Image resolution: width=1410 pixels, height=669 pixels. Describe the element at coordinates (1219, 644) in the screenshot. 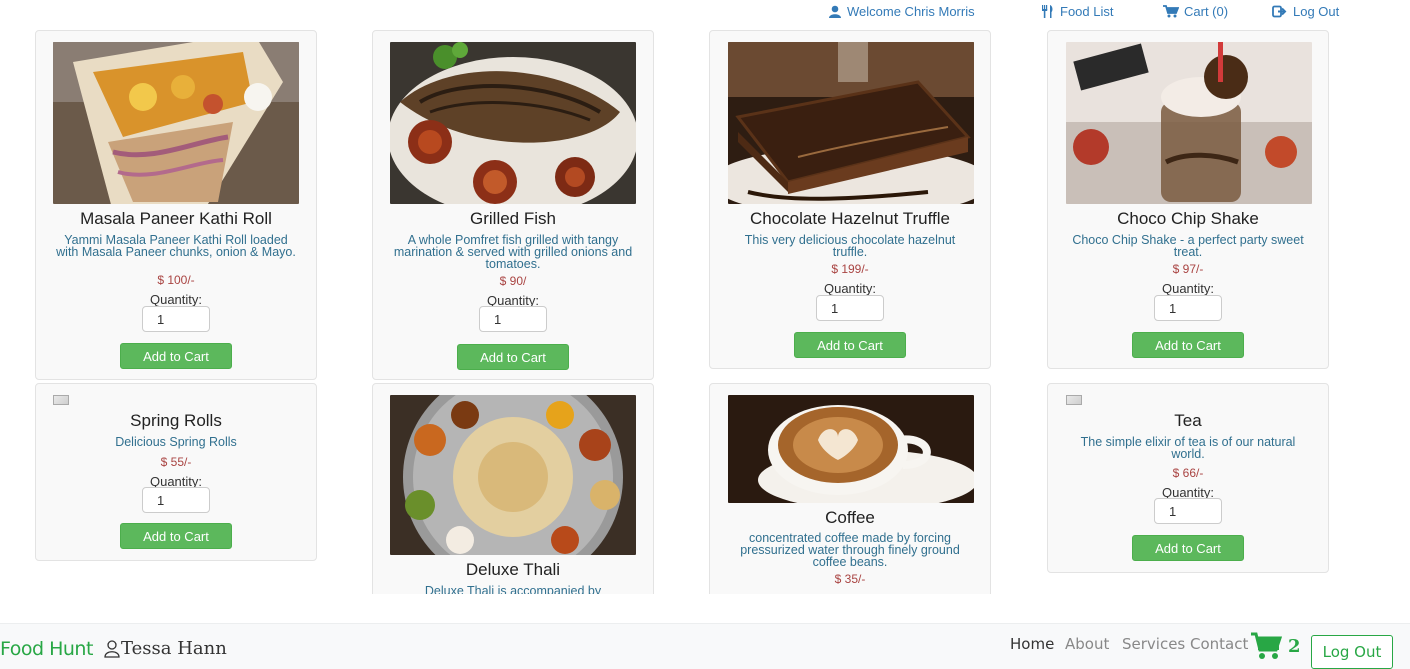

I see `nav-contact: Contact` at that location.